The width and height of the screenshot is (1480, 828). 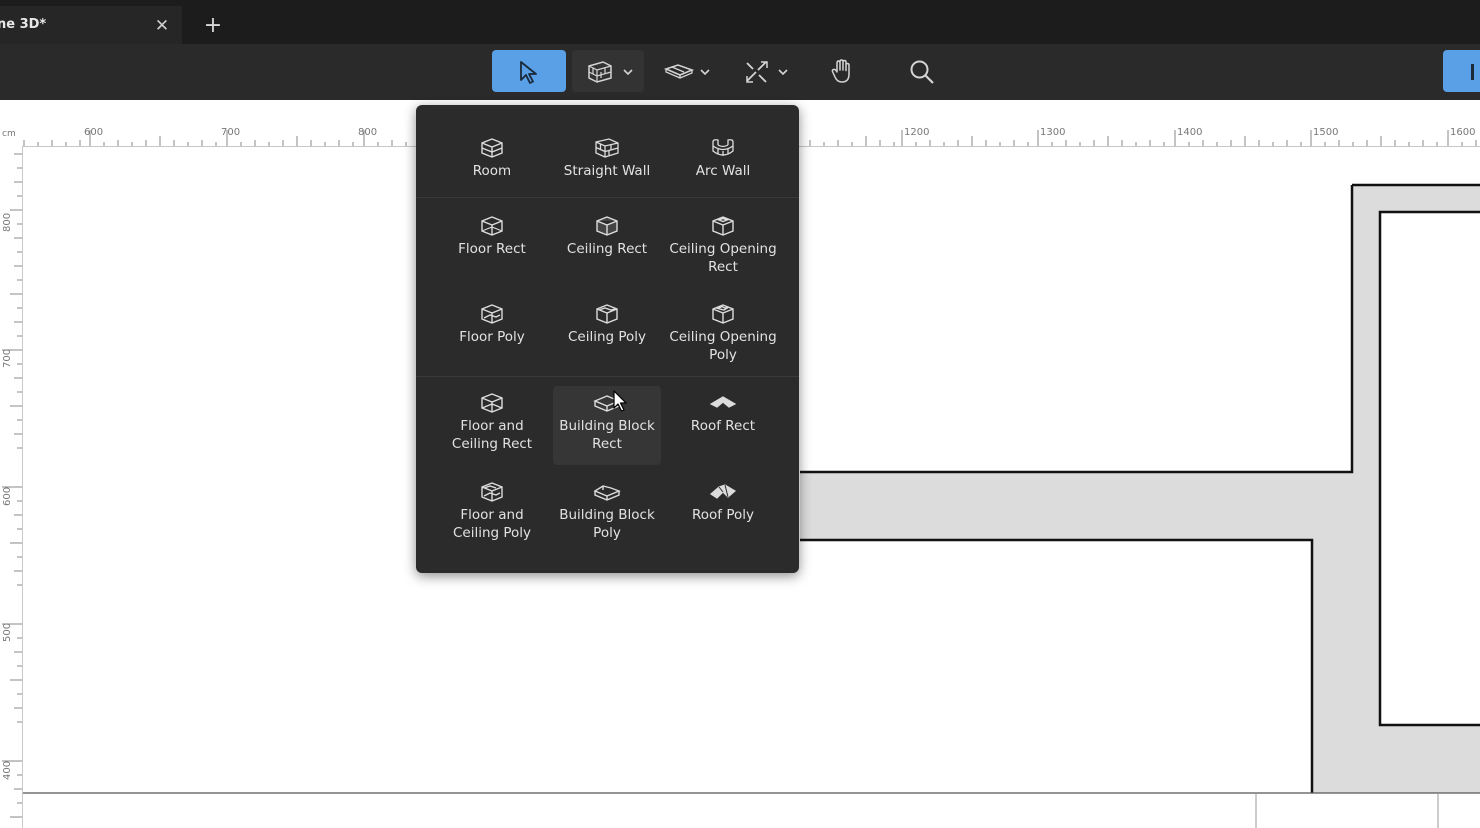 What do you see at coordinates (162, 26) in the screenshot?
I see `close-icon: ✕` at bounding box center [162, 26].